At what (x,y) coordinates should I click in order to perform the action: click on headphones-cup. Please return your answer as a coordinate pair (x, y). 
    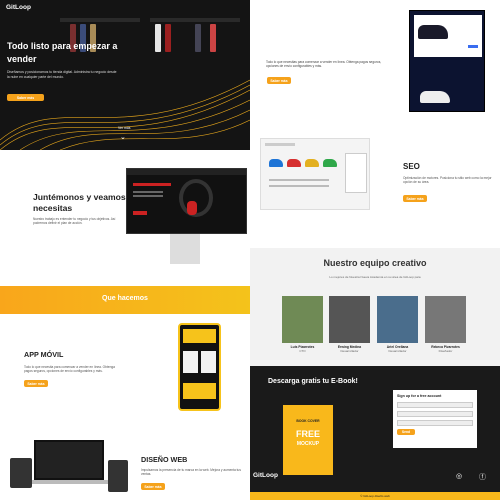
    Looking at the image, I should click on (192, 208).